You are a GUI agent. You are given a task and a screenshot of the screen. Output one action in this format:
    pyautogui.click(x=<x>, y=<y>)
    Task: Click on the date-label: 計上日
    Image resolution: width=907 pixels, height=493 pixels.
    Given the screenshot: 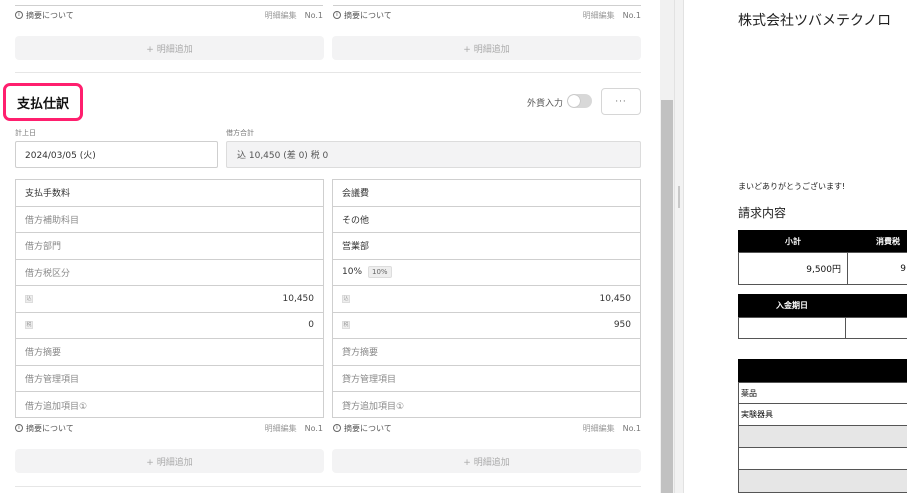 What is the action you would take?
    pyautogui.click(x=25, y=133)
    